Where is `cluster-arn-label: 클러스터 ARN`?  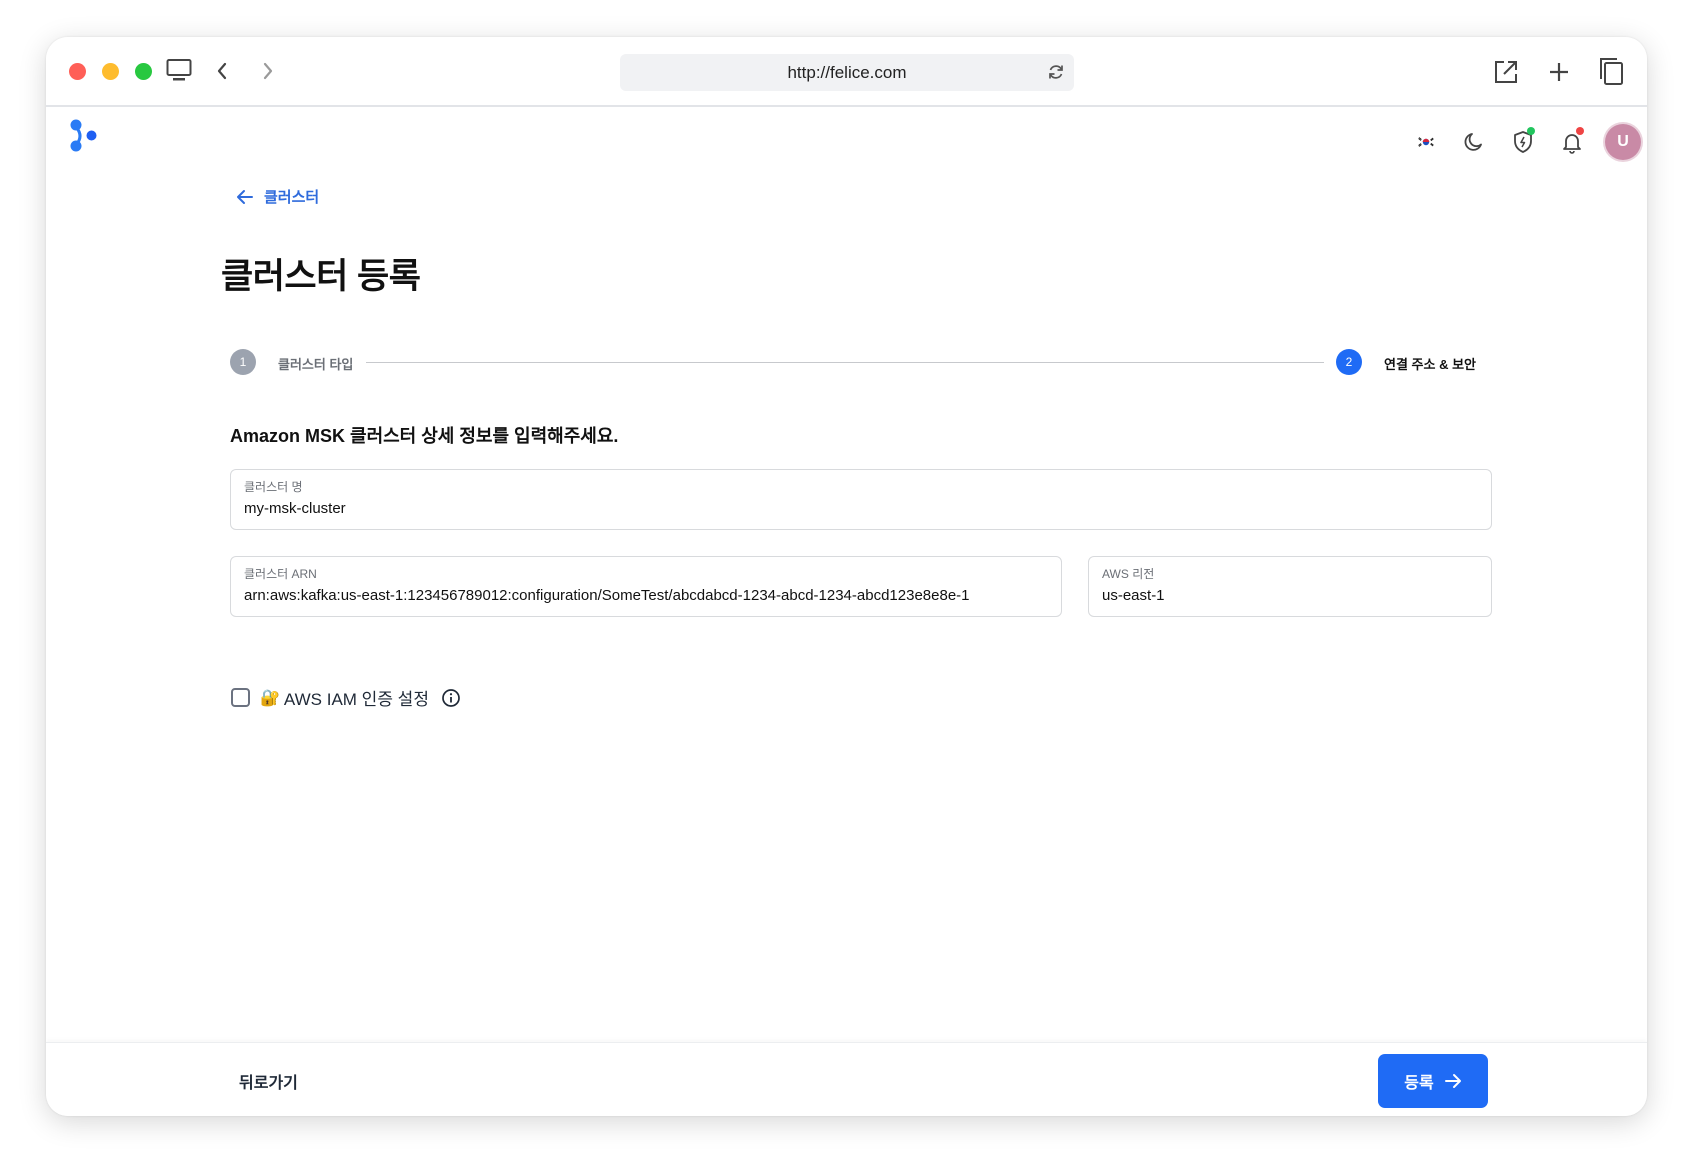 cluster-arn-label: 클러스터 ARN is located at coordinates (280, 574).